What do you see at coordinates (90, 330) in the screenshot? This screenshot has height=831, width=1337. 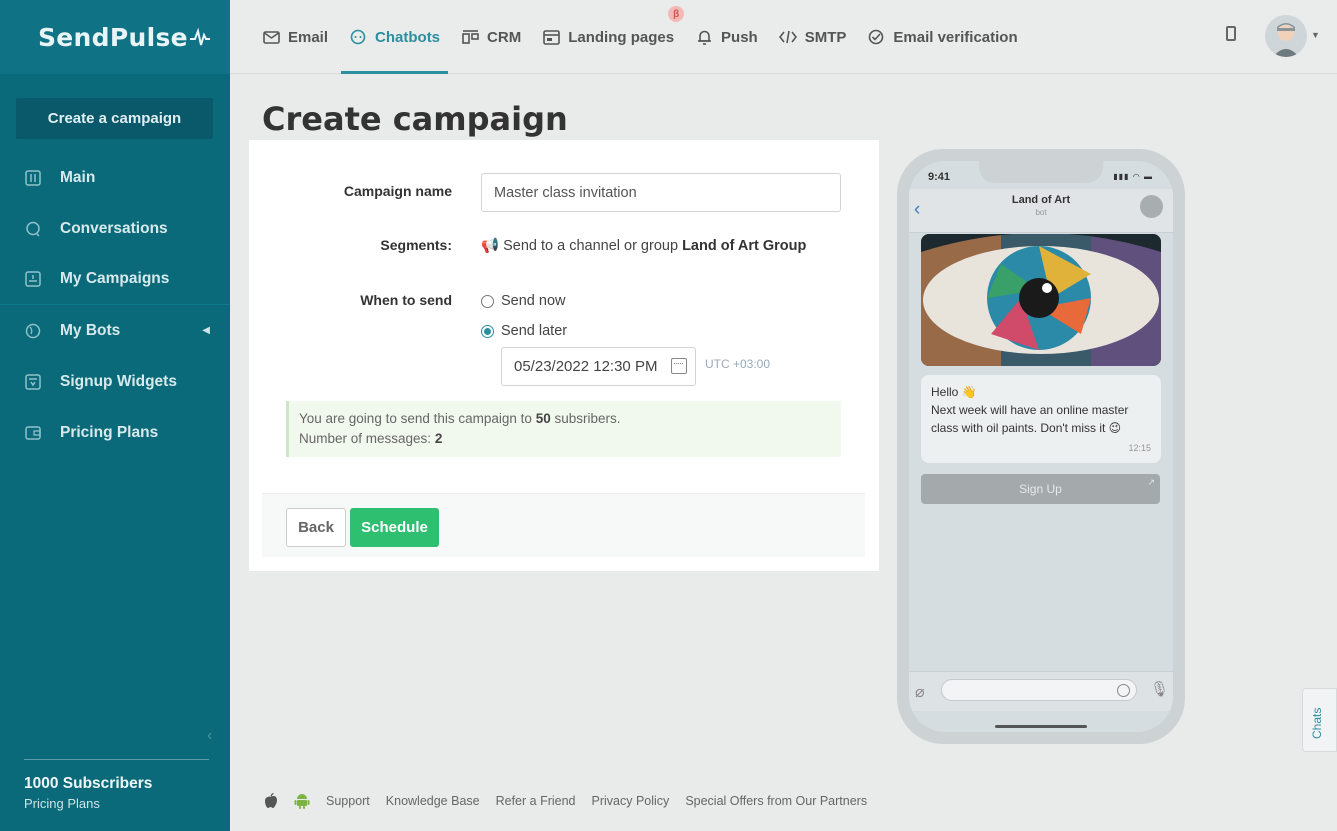 I see `sidebar-item-label: My Bots` at bounding box center [90, 330].